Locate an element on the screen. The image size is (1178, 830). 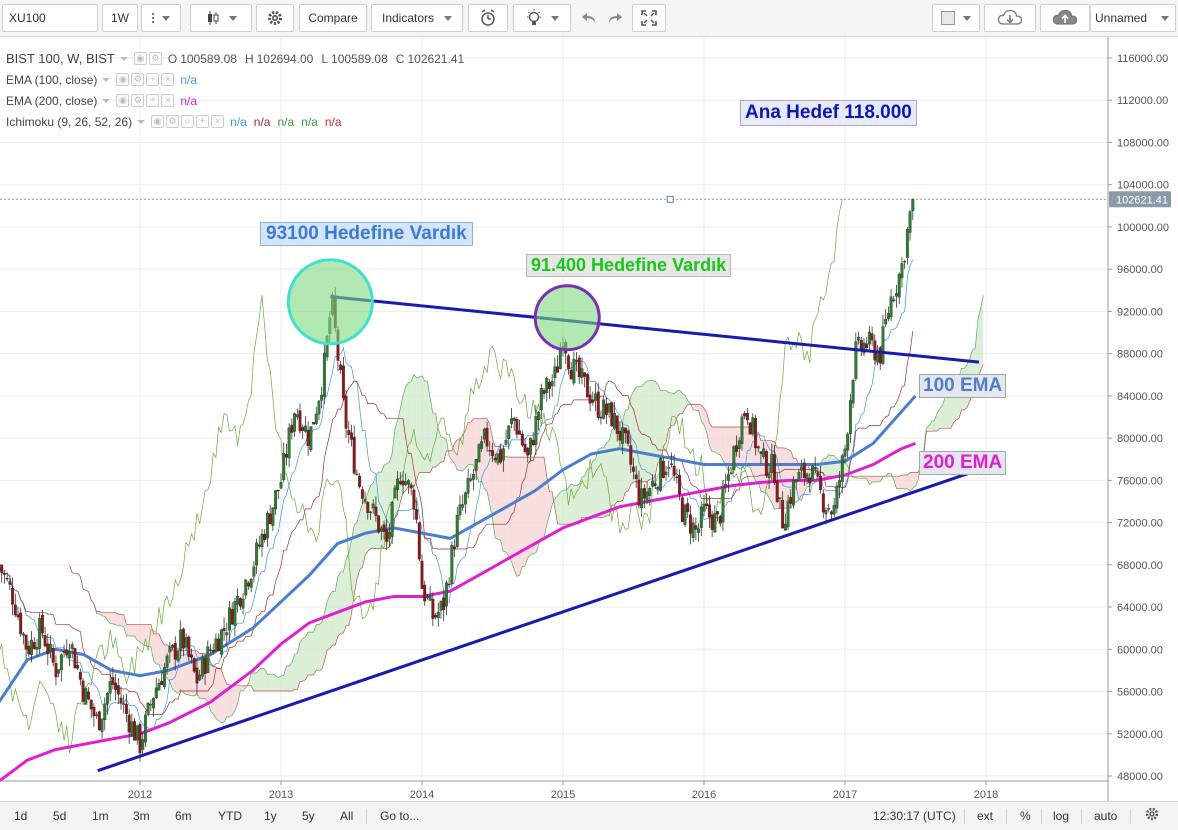
price-tick-label: 96000.00 is located at coordinates (1140, 270).